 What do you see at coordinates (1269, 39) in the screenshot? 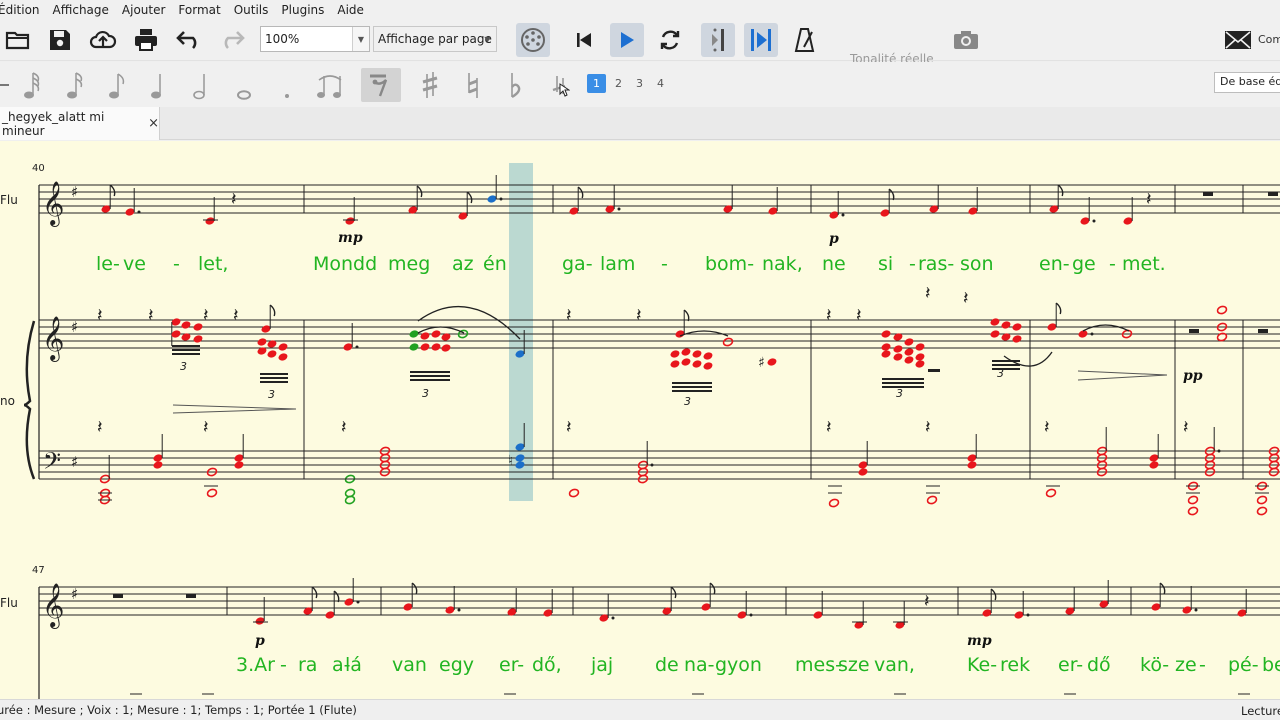
I see `comment-label: Com` at bounding box center [1269, 39].